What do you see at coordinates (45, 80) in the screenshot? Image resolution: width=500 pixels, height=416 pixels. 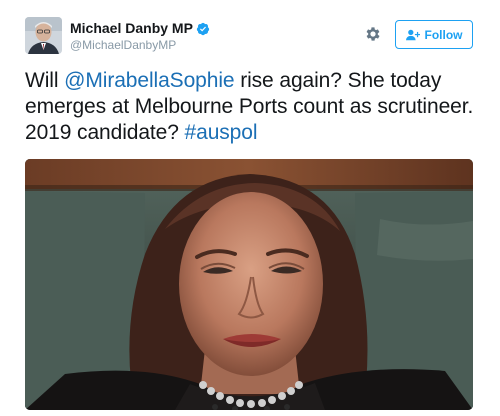 I see `tweet-text-part1: Will` at bounding box center [45, 80].